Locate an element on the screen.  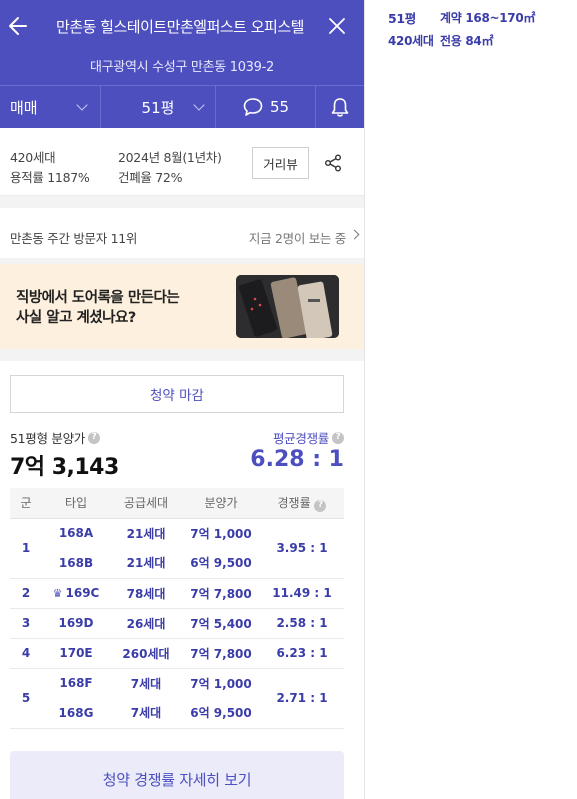
type-cell-text: 169C is located at coordinates (82, 593).